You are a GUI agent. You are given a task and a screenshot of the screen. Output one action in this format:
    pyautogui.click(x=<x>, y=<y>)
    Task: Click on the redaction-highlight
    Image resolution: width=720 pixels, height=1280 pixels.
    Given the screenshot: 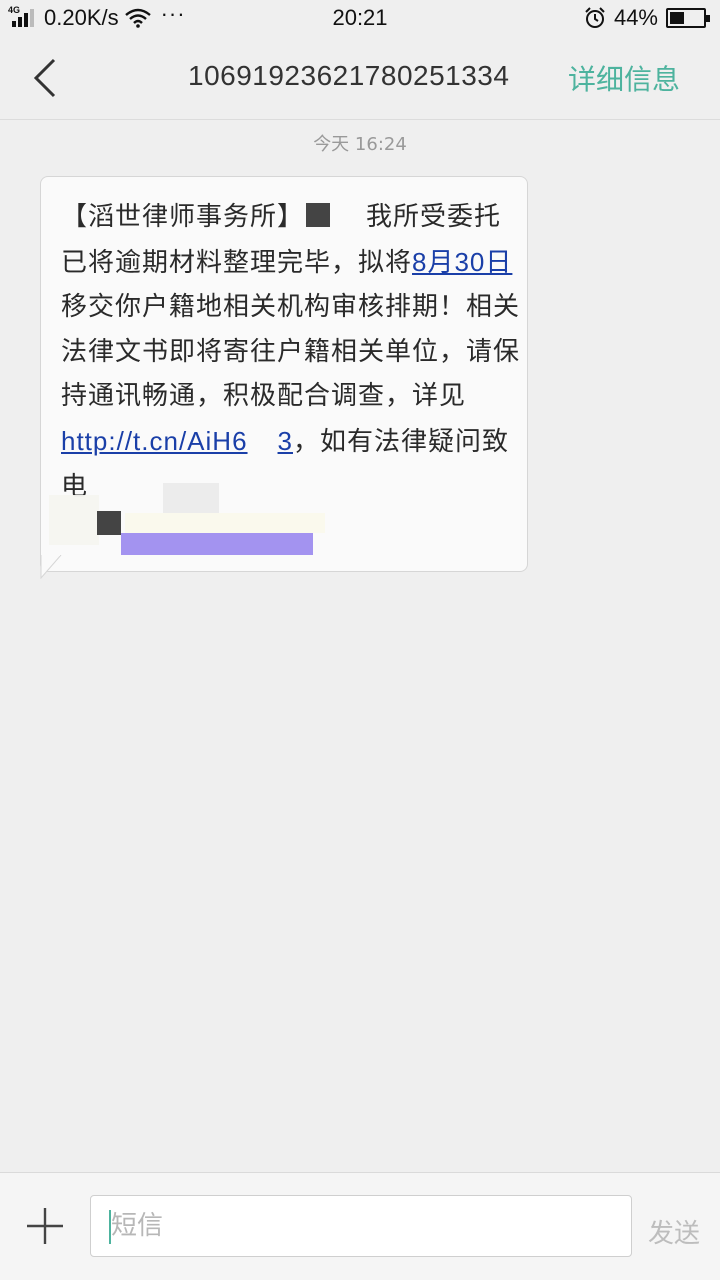 What is the action you would take?
    pyautogui.click(x=217, y=544)
    